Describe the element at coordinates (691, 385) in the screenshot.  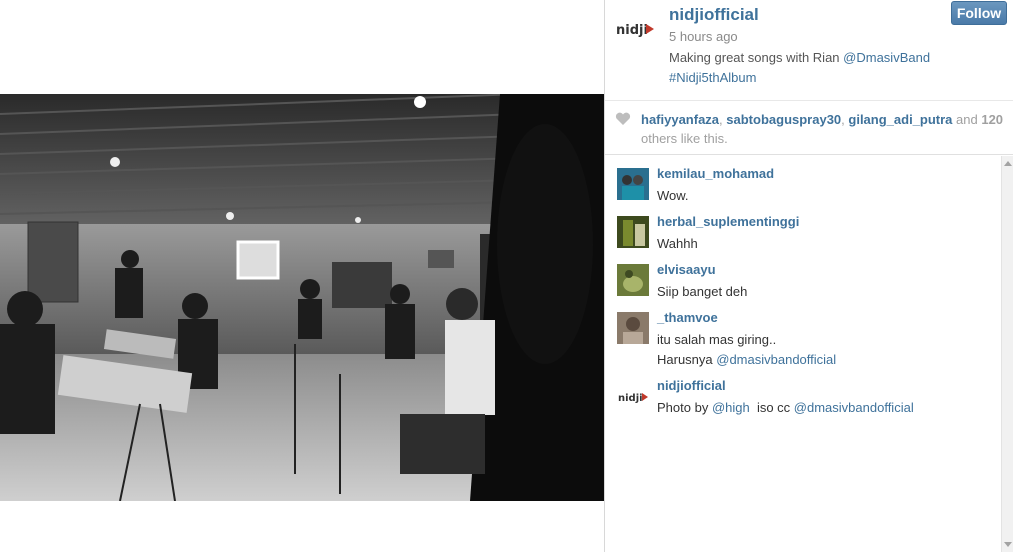
I see `comment-username: nidjiofficial` at that location.